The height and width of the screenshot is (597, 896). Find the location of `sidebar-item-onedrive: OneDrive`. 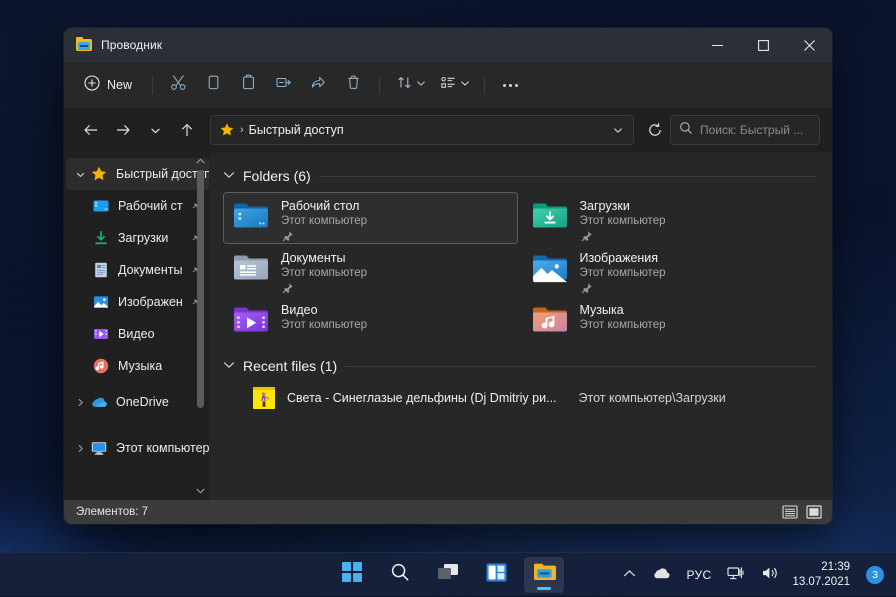

sidebar-item-onedrive: OneDrive is located at coordinates (137, 402).